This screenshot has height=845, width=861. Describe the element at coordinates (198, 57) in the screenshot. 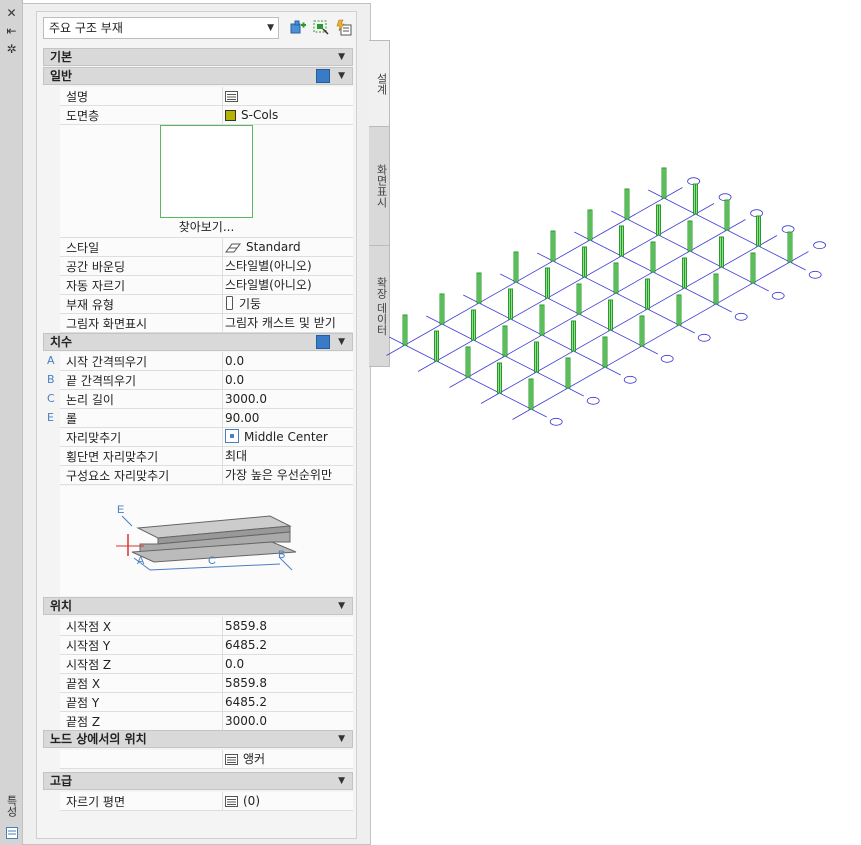

I see `section-basic: 기본 ▼` at that location.